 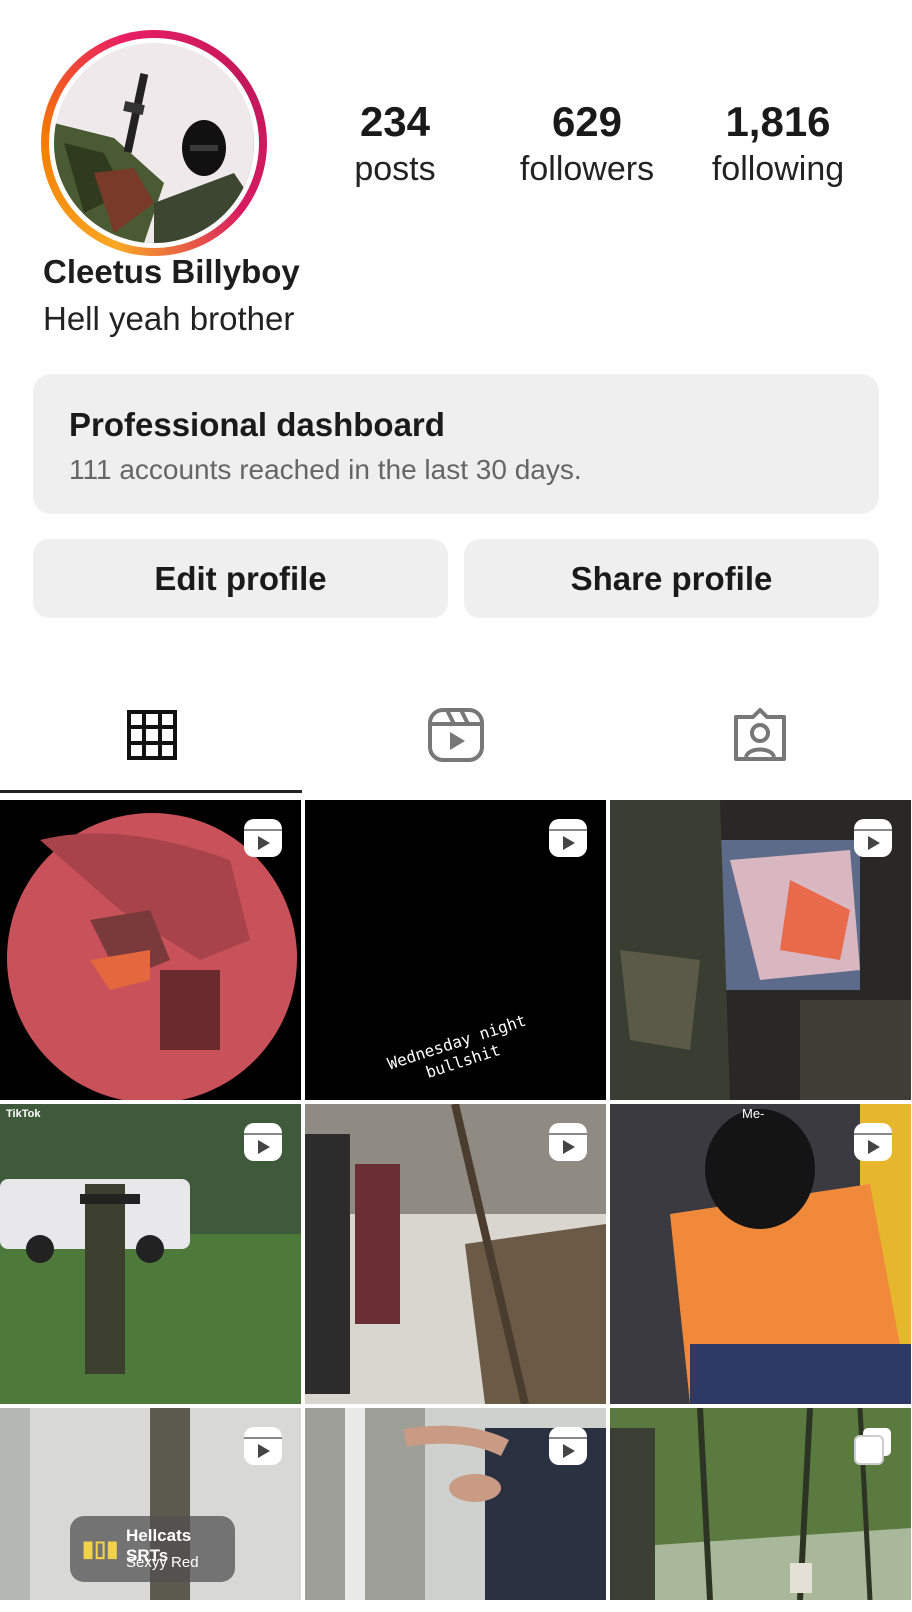 I want to click on posts-label: posts, so click(x=395, y=169).